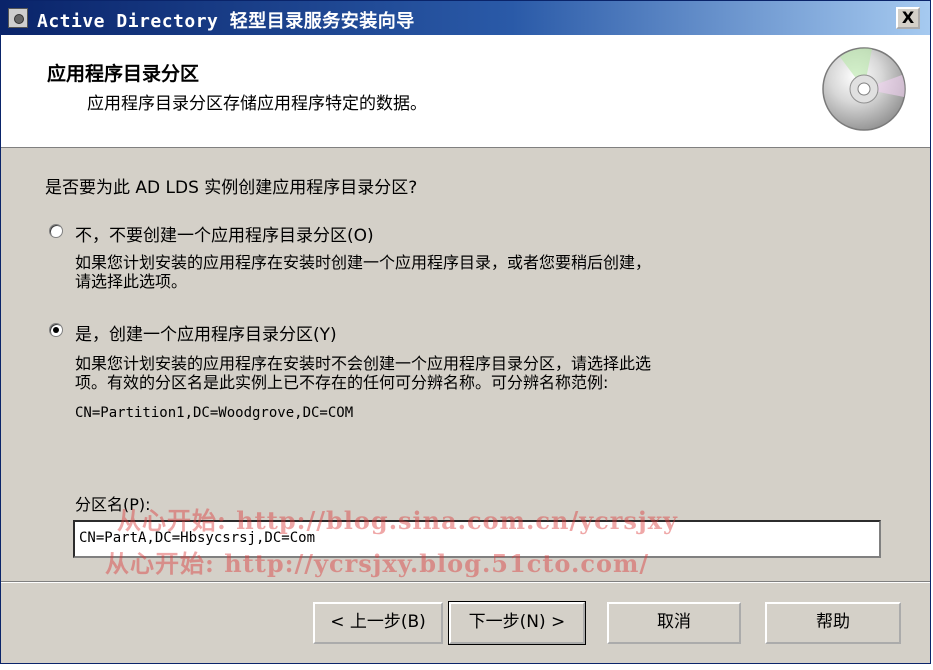  Describe the element at coordinates (231, 188) in the screenshot. I see `partition-question: 是否要为此 AD LDS 实例创建应用程序目录分区?` at that location.